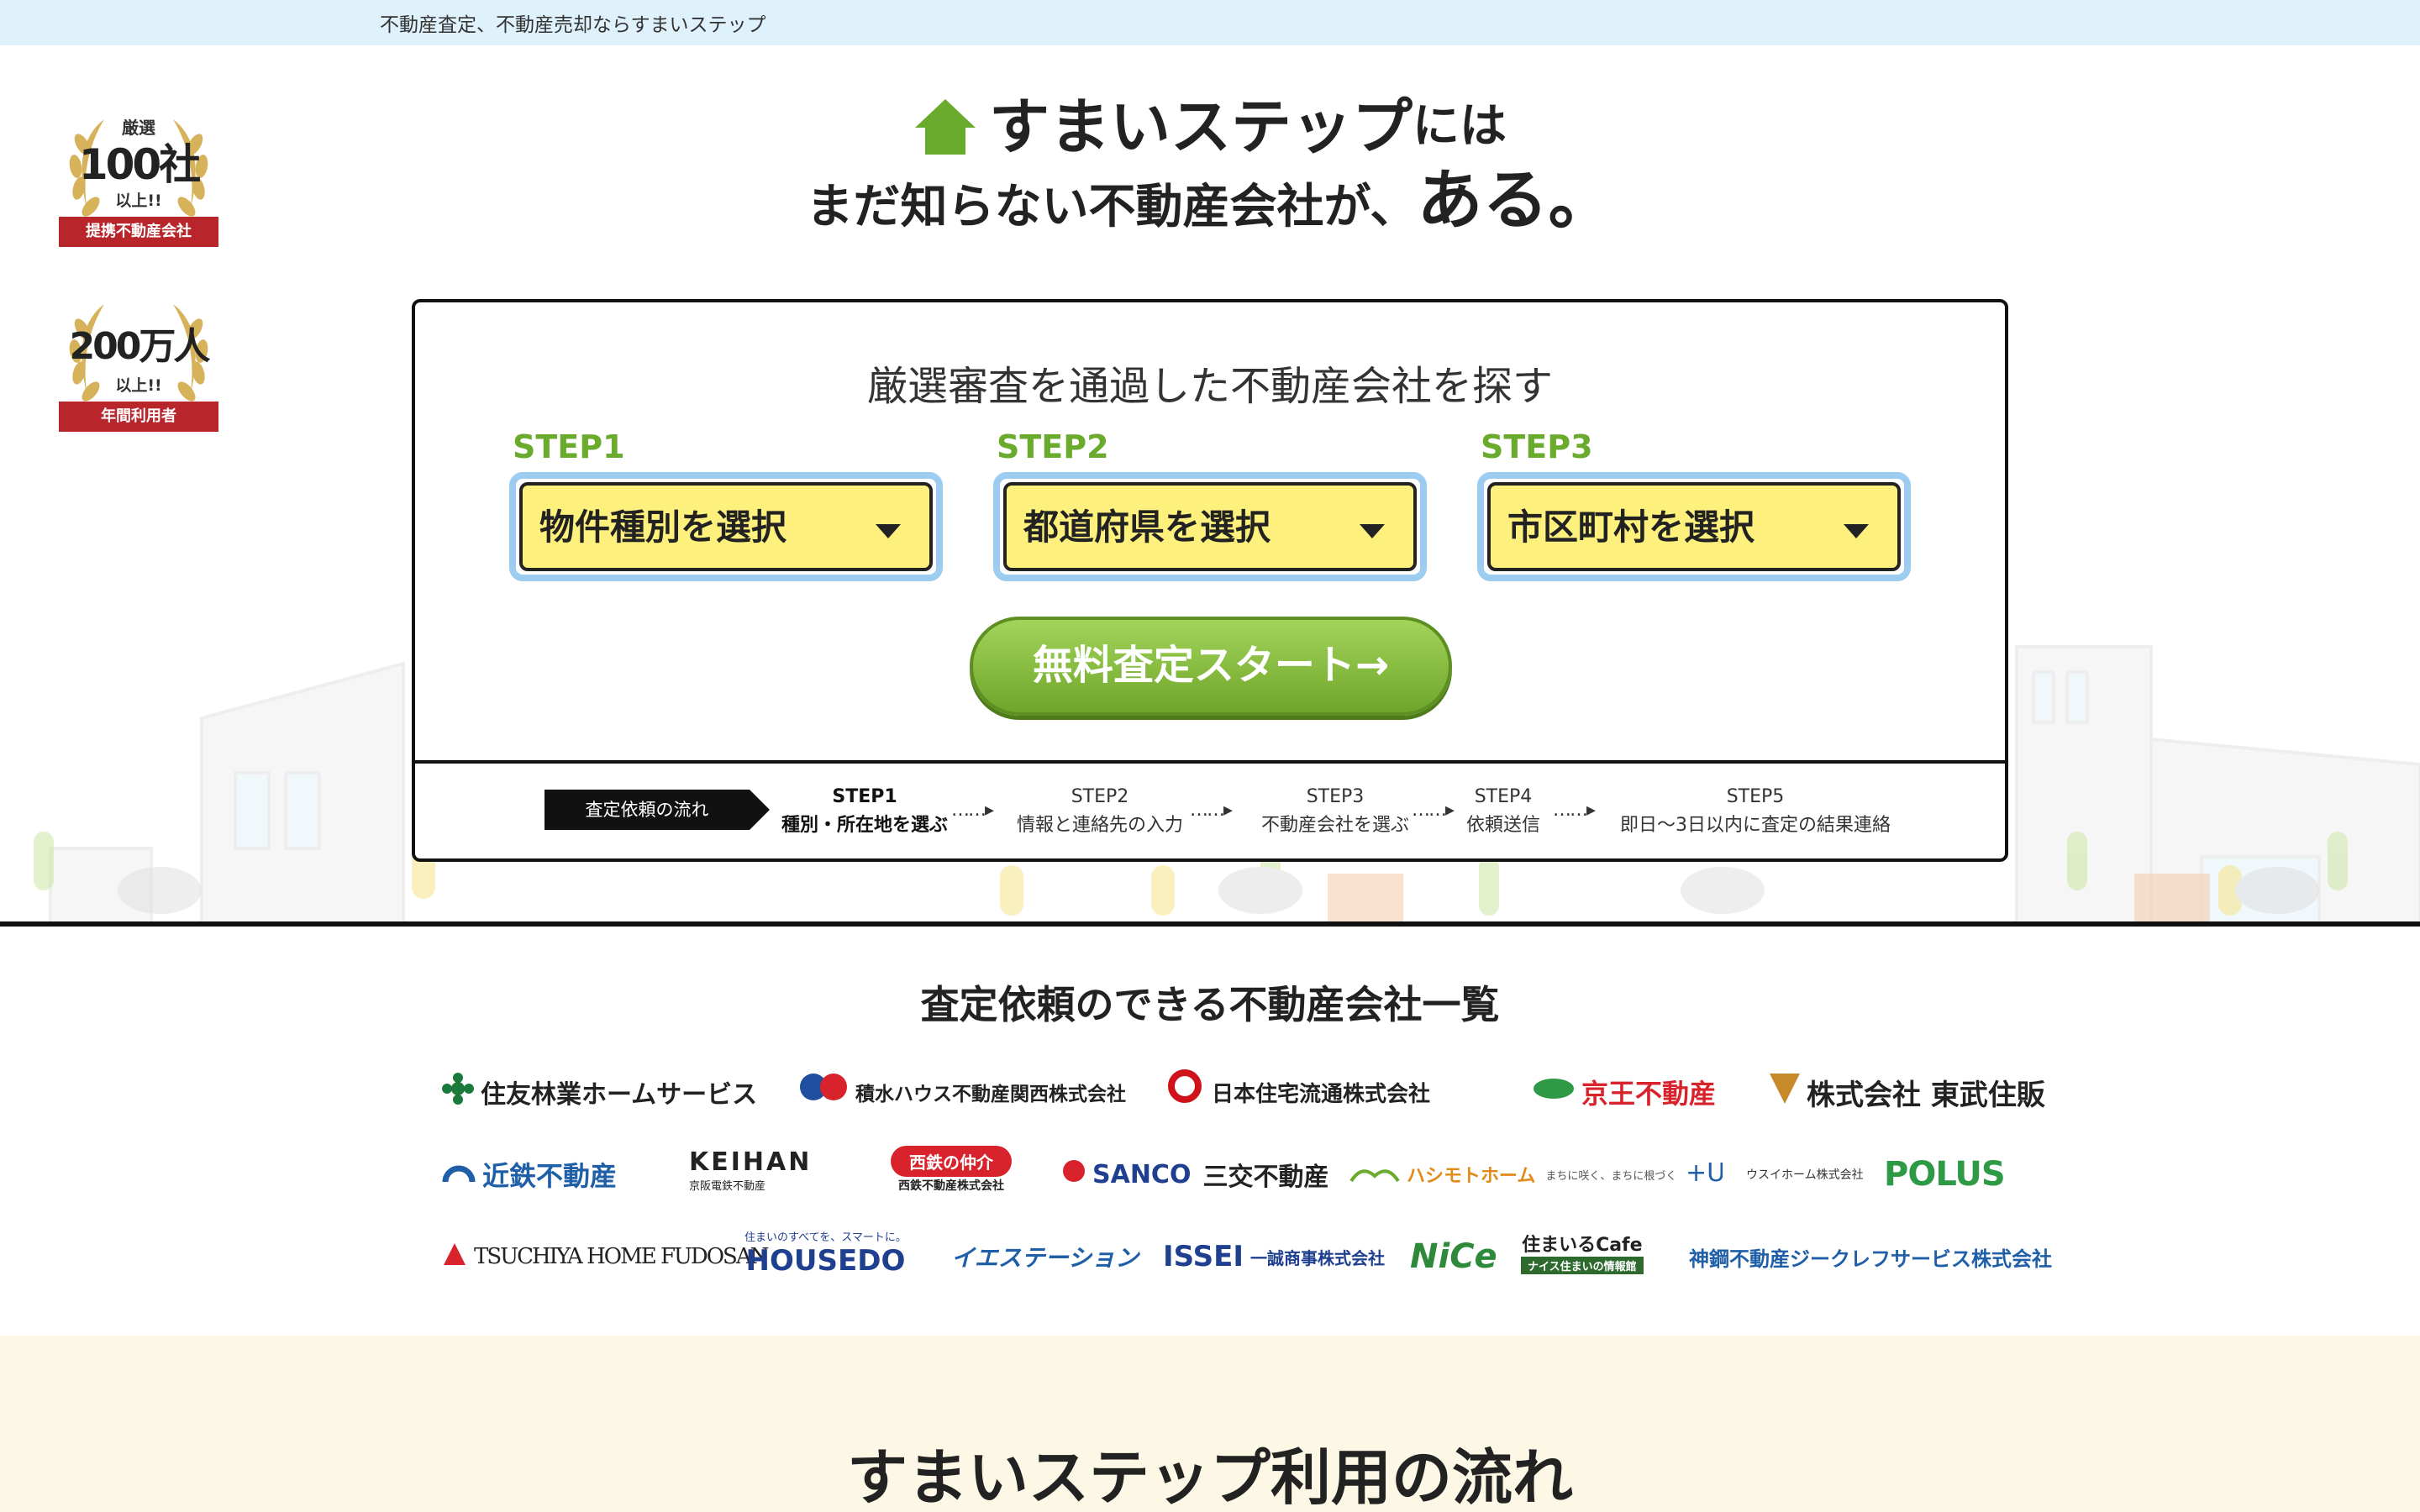  What do you see at coordinates (1210, 168) in the screenshot?
I see `hero-title: すまいステップ には まだ知らない不動産会社が、ある。` at bounding box center [1210, 168].